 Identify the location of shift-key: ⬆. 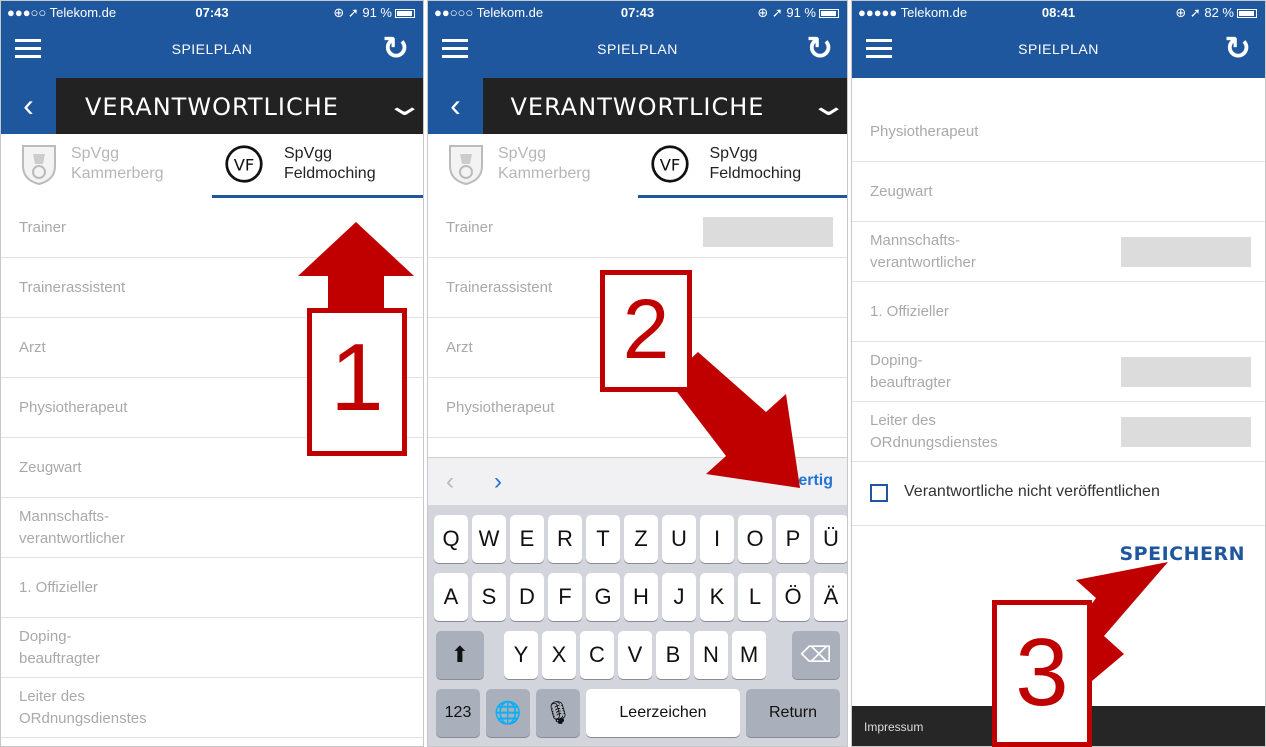
(460, 655).